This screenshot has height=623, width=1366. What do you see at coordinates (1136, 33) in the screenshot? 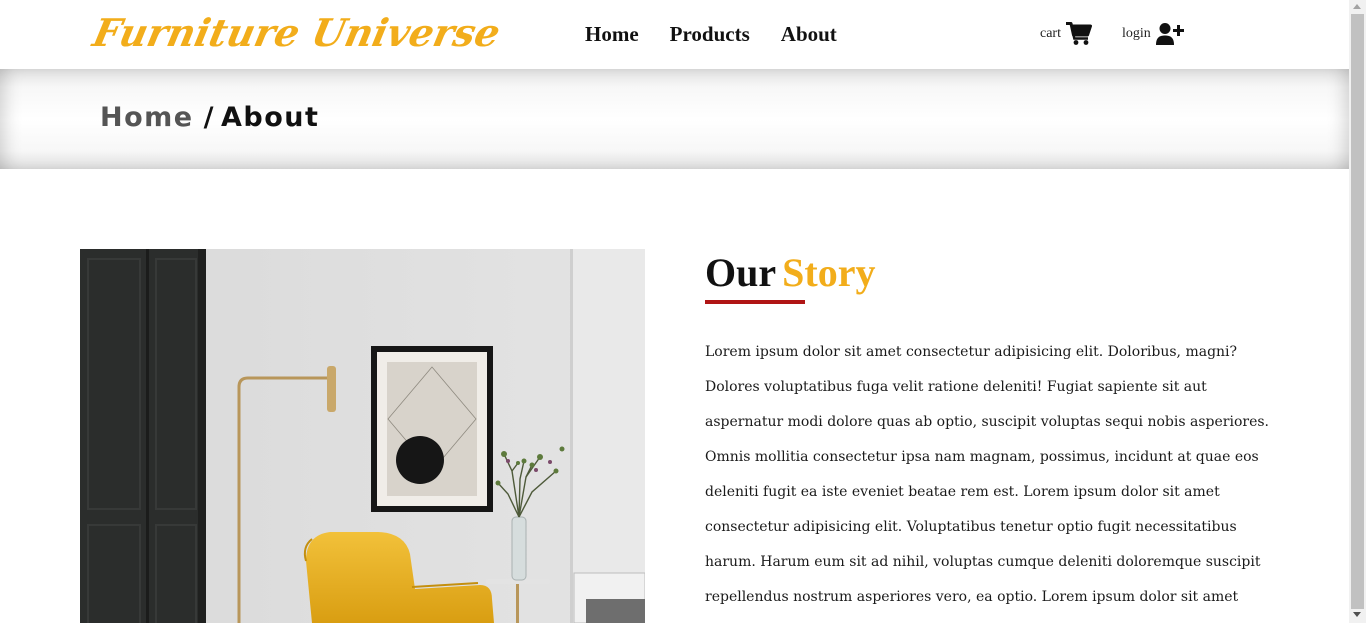
I see `login-label: login` at bounding box center [1136, 33].